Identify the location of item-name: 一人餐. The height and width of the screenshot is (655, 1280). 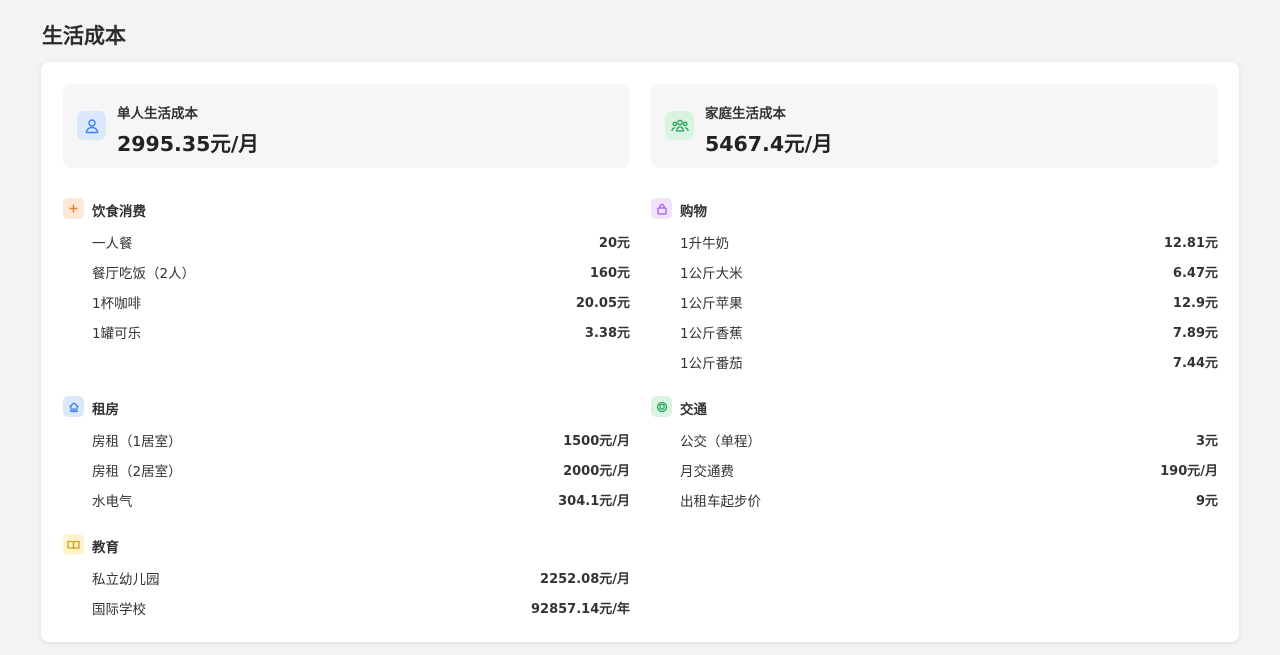
(112, 244).